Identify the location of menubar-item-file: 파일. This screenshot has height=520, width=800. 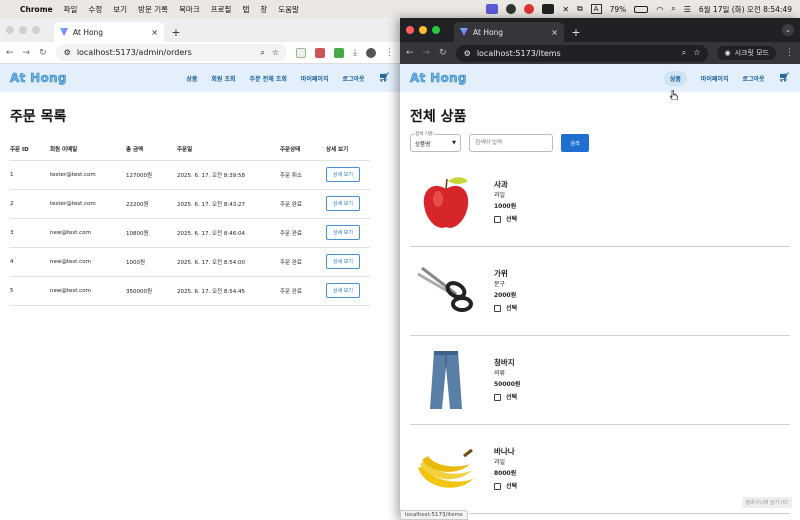
(71, 9).